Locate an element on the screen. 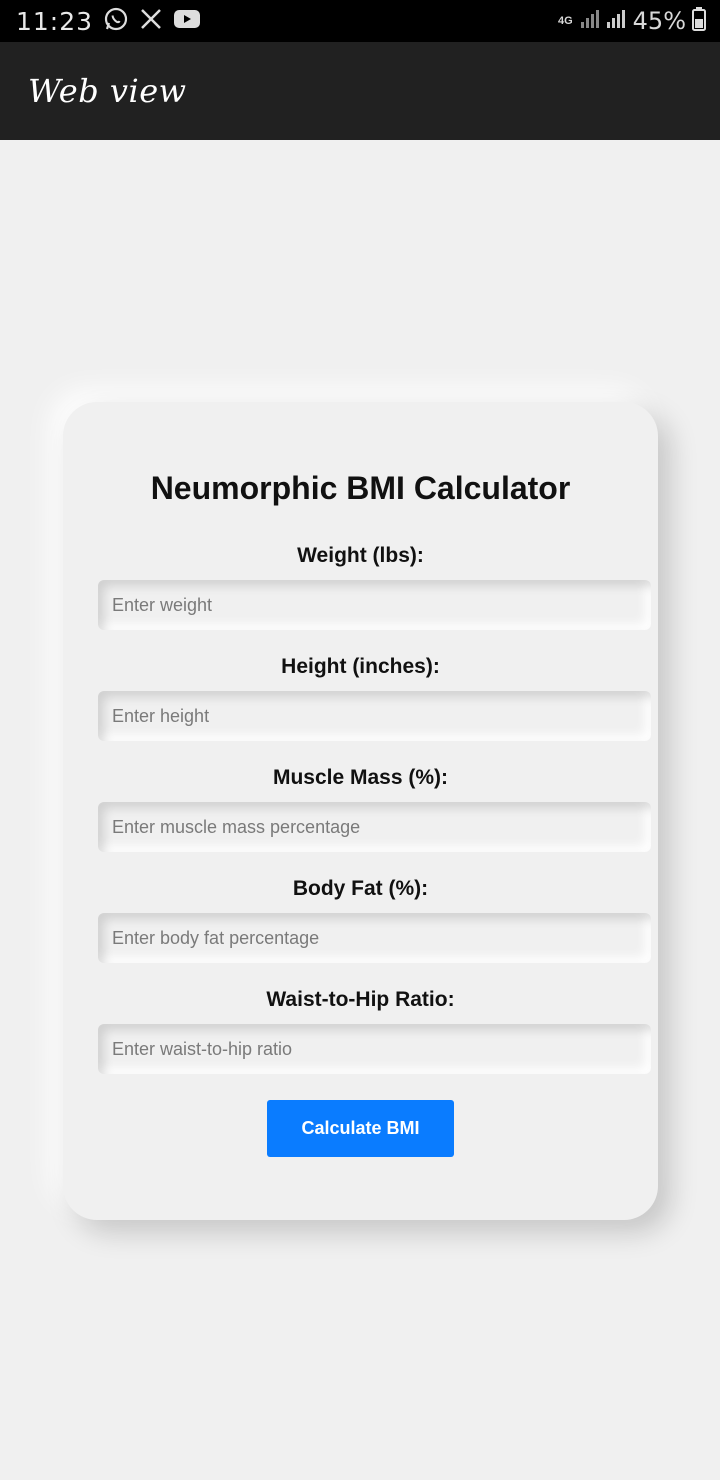 This screenshot has height=1480, width=720. status-bar: 11:23 4G 45% is located at coordinates (360, 21).